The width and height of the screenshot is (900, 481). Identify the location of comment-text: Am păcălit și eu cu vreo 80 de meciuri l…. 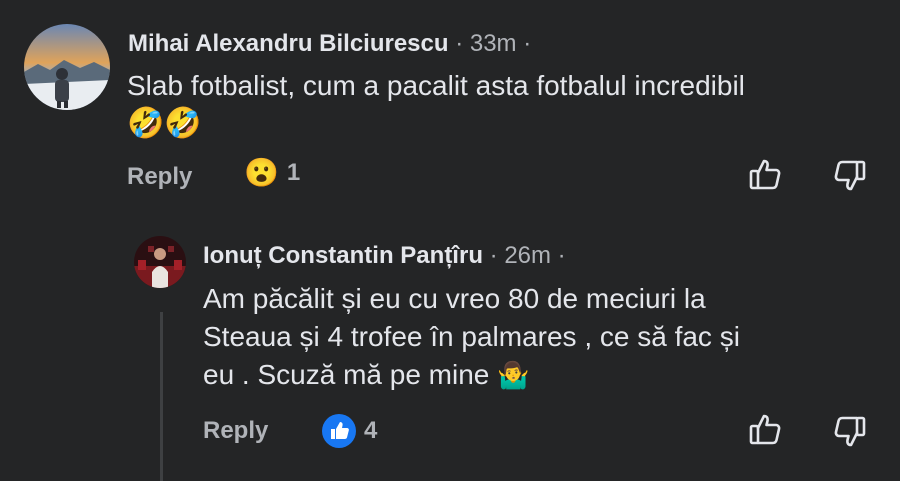
(471, 337).